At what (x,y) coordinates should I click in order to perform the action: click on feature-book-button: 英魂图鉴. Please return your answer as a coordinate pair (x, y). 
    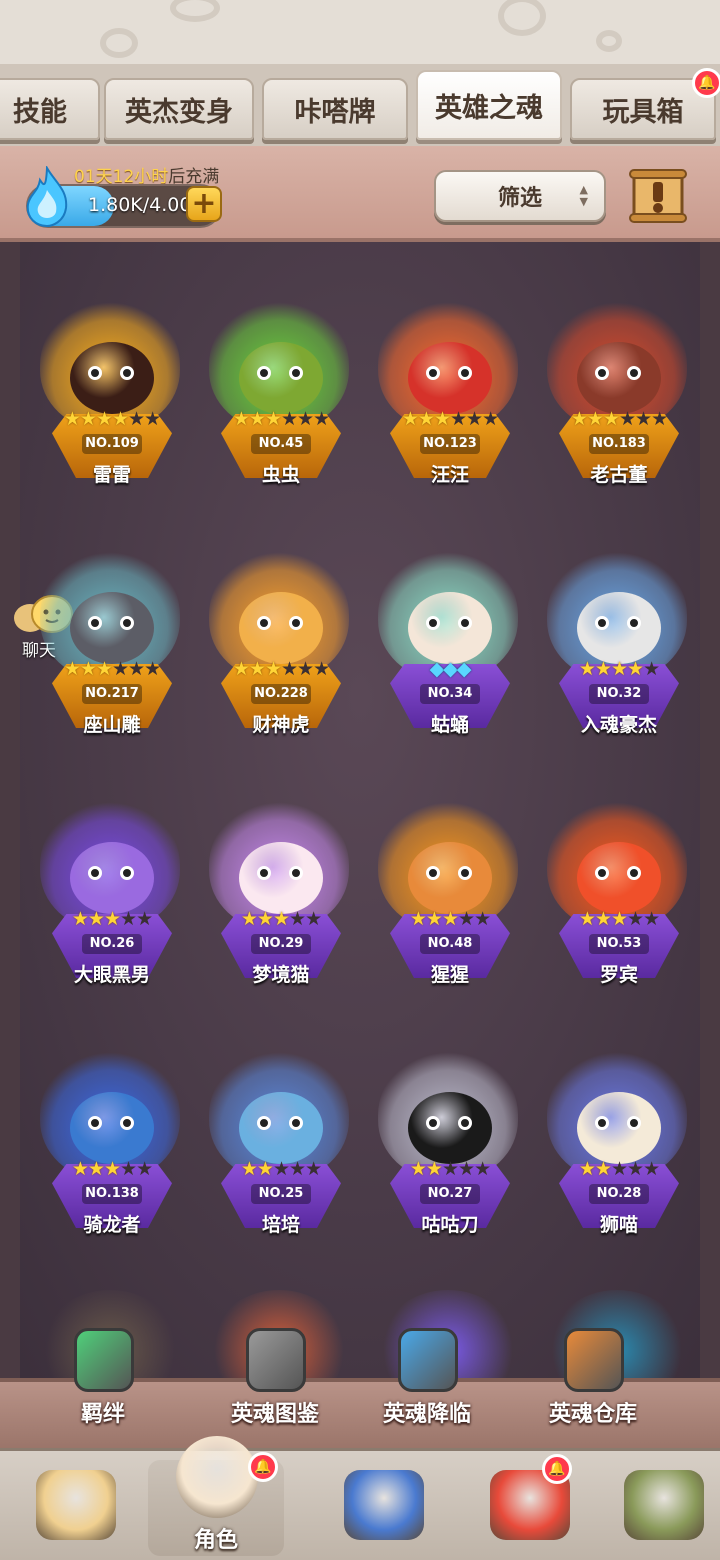
    Looking at the image, I should click on (275, 1373).